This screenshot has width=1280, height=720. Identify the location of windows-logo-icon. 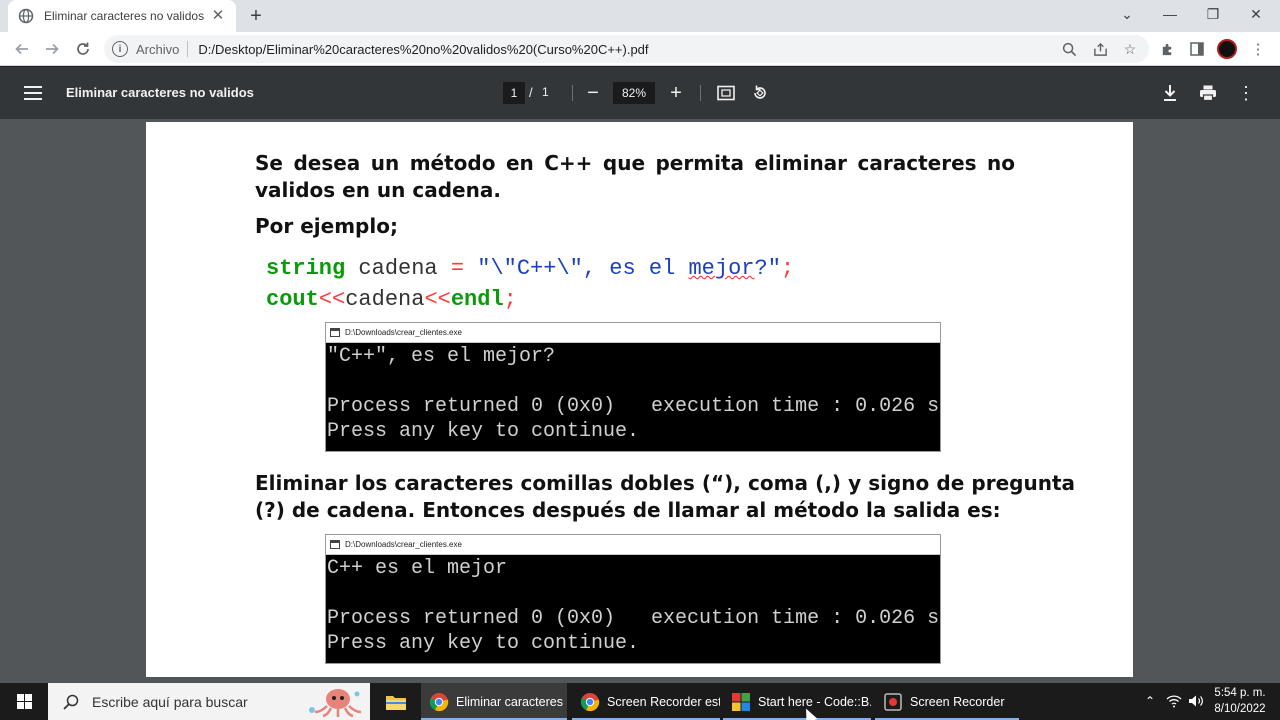
(24, 701).